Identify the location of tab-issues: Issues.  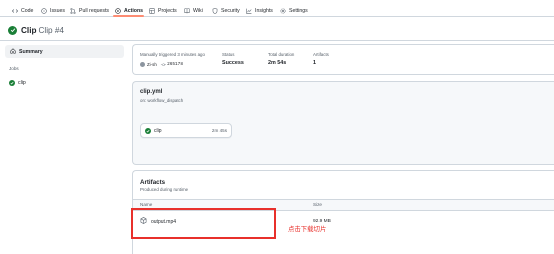
(53, 10).